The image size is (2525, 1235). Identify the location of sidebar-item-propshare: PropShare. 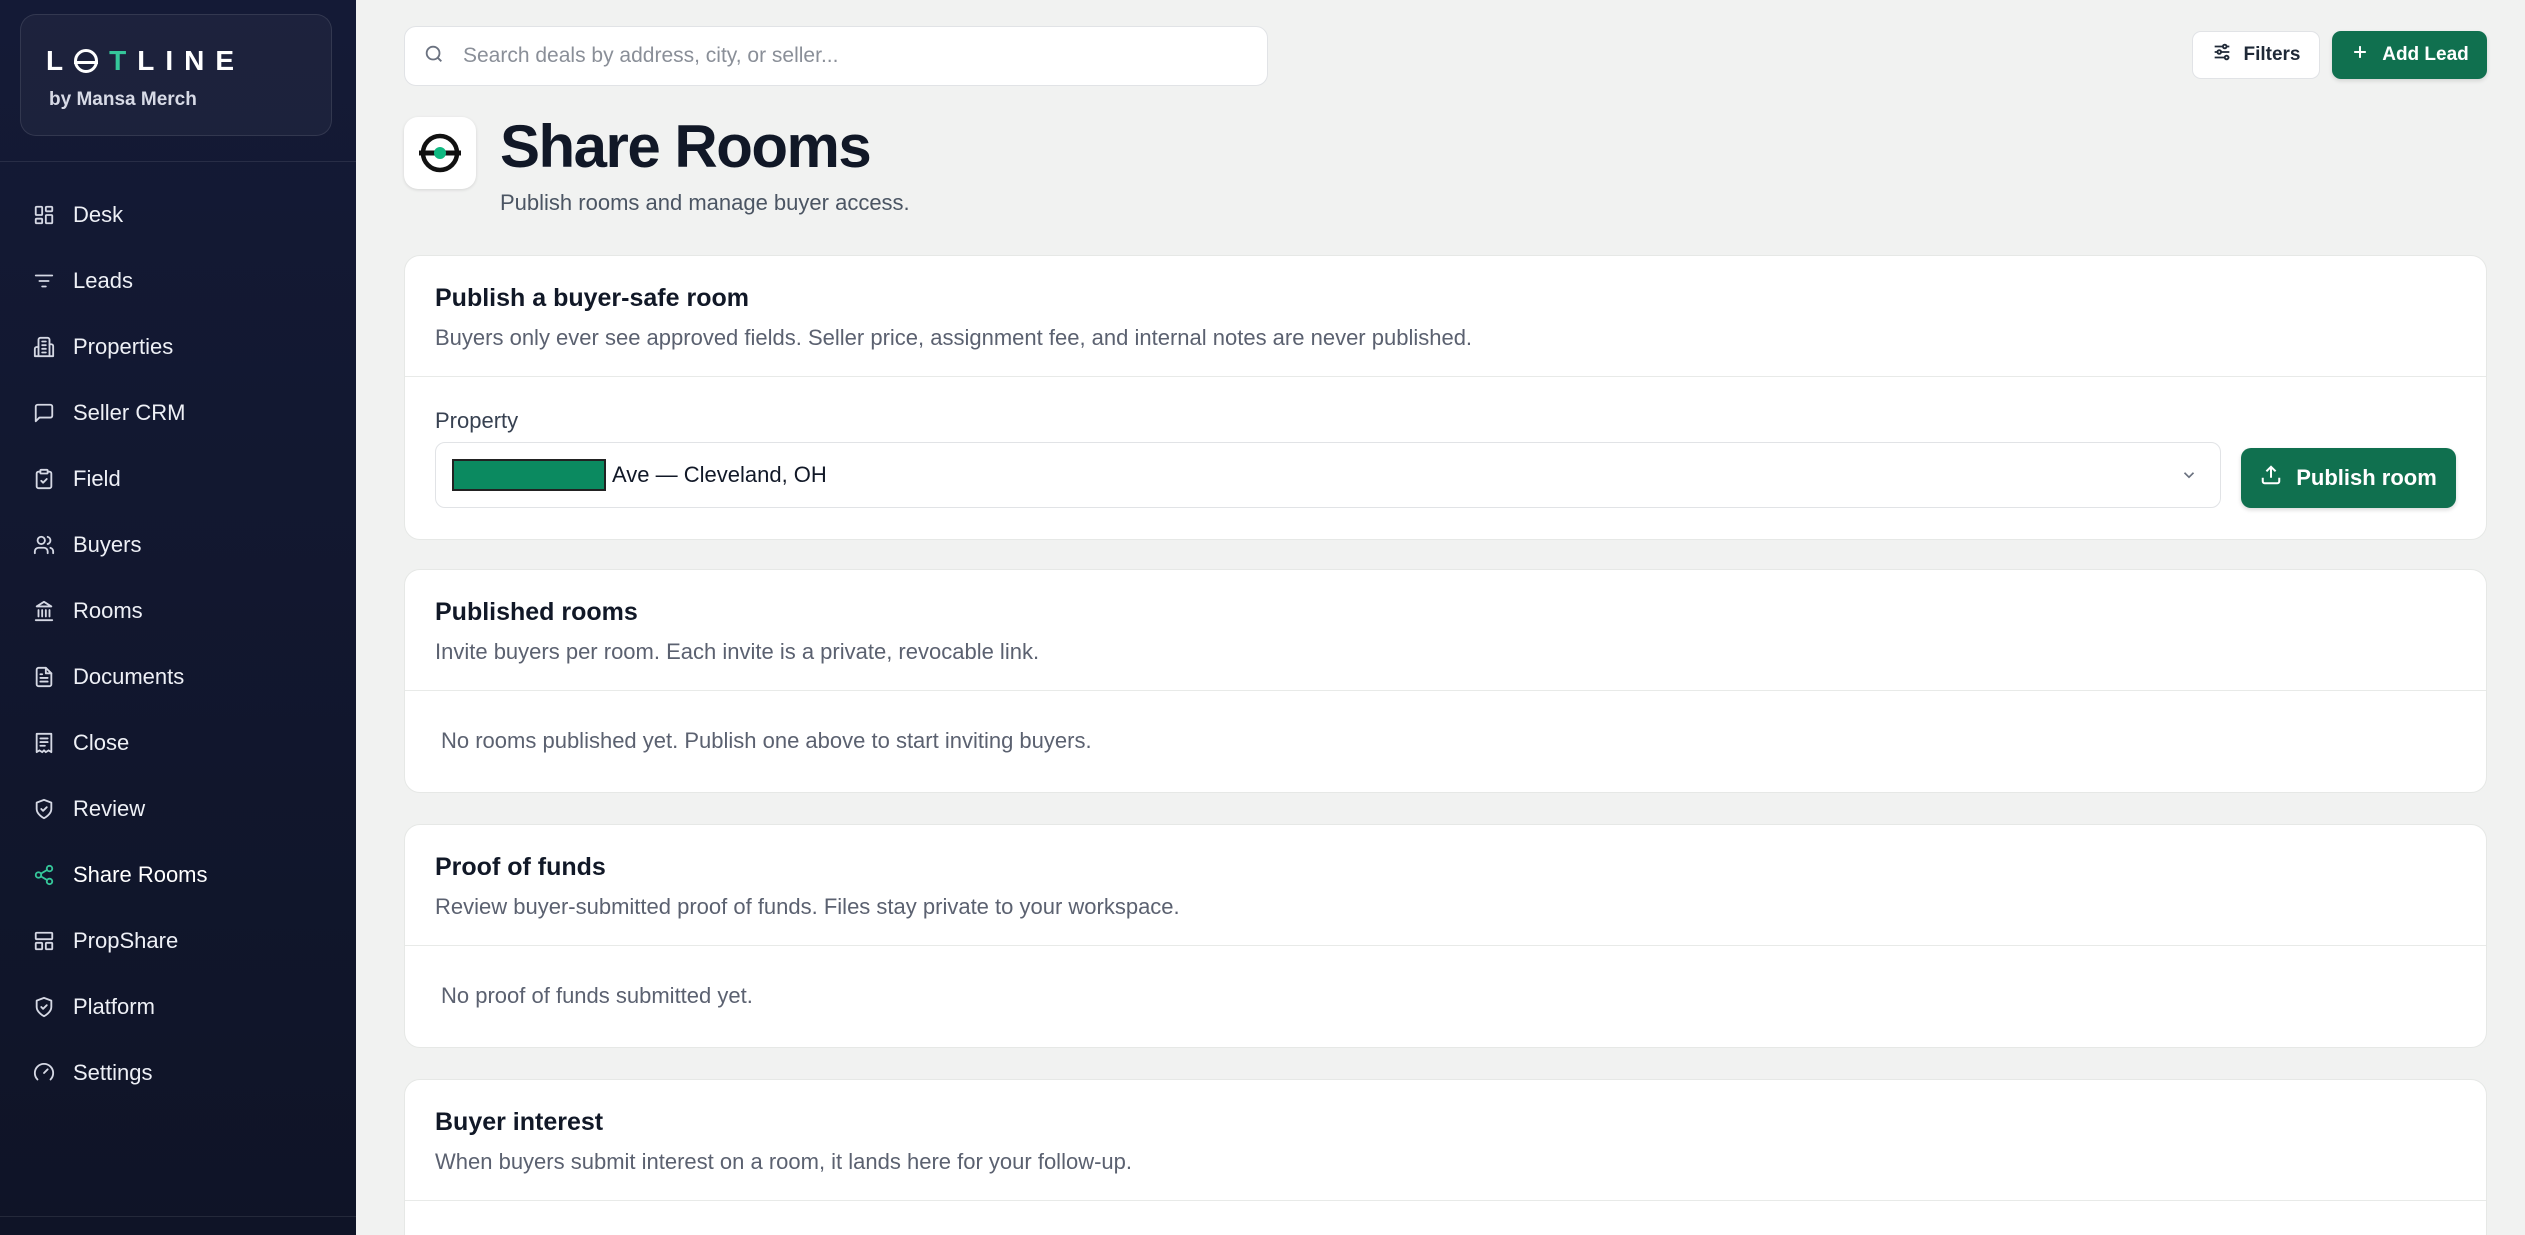
(178, 941).